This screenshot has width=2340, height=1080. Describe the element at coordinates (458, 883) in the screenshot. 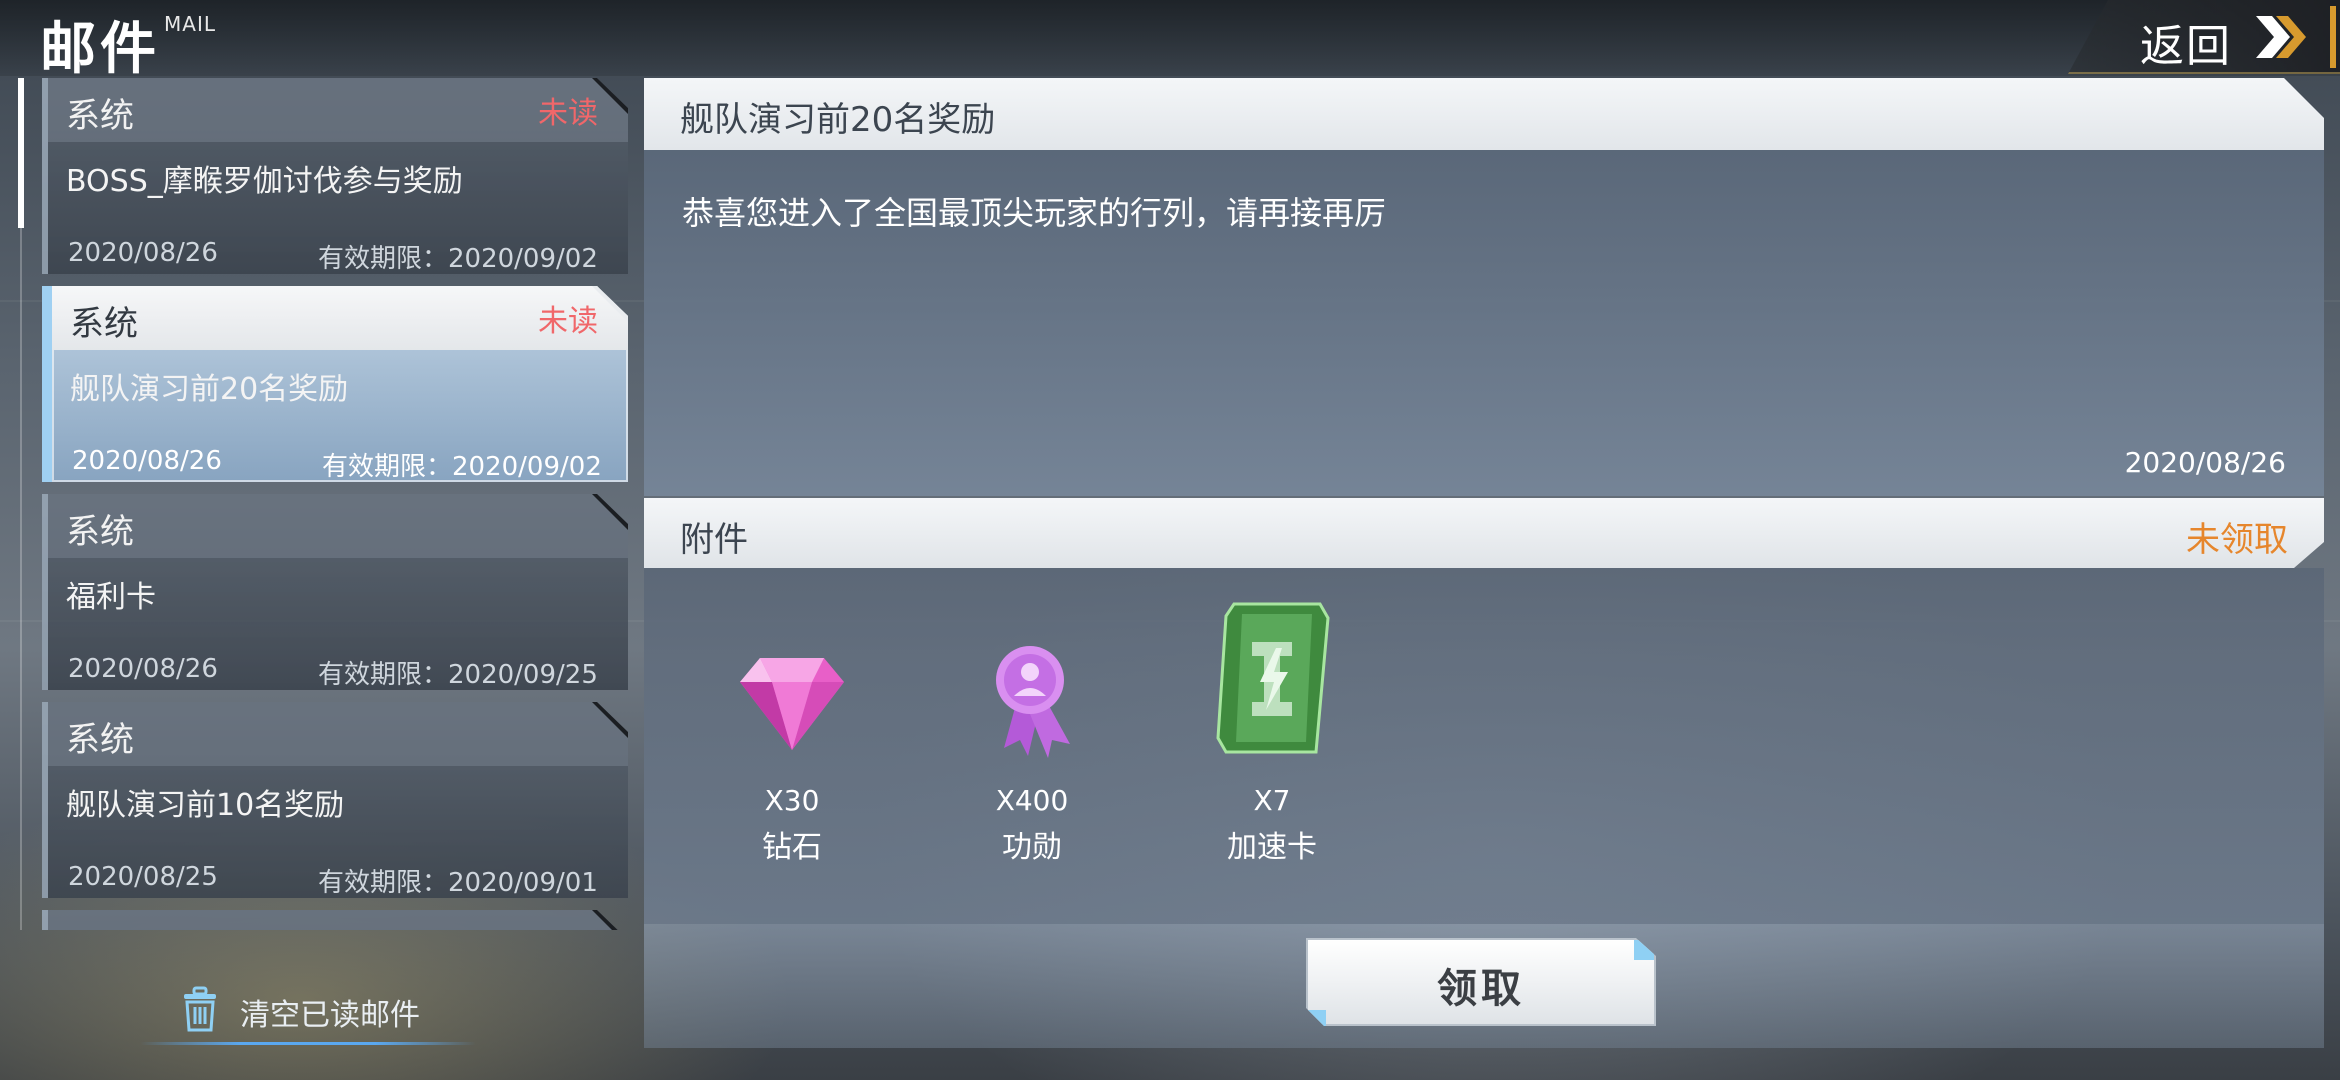

I see `mail-item-expiry: 有效期限：2020/09/01` at that location.